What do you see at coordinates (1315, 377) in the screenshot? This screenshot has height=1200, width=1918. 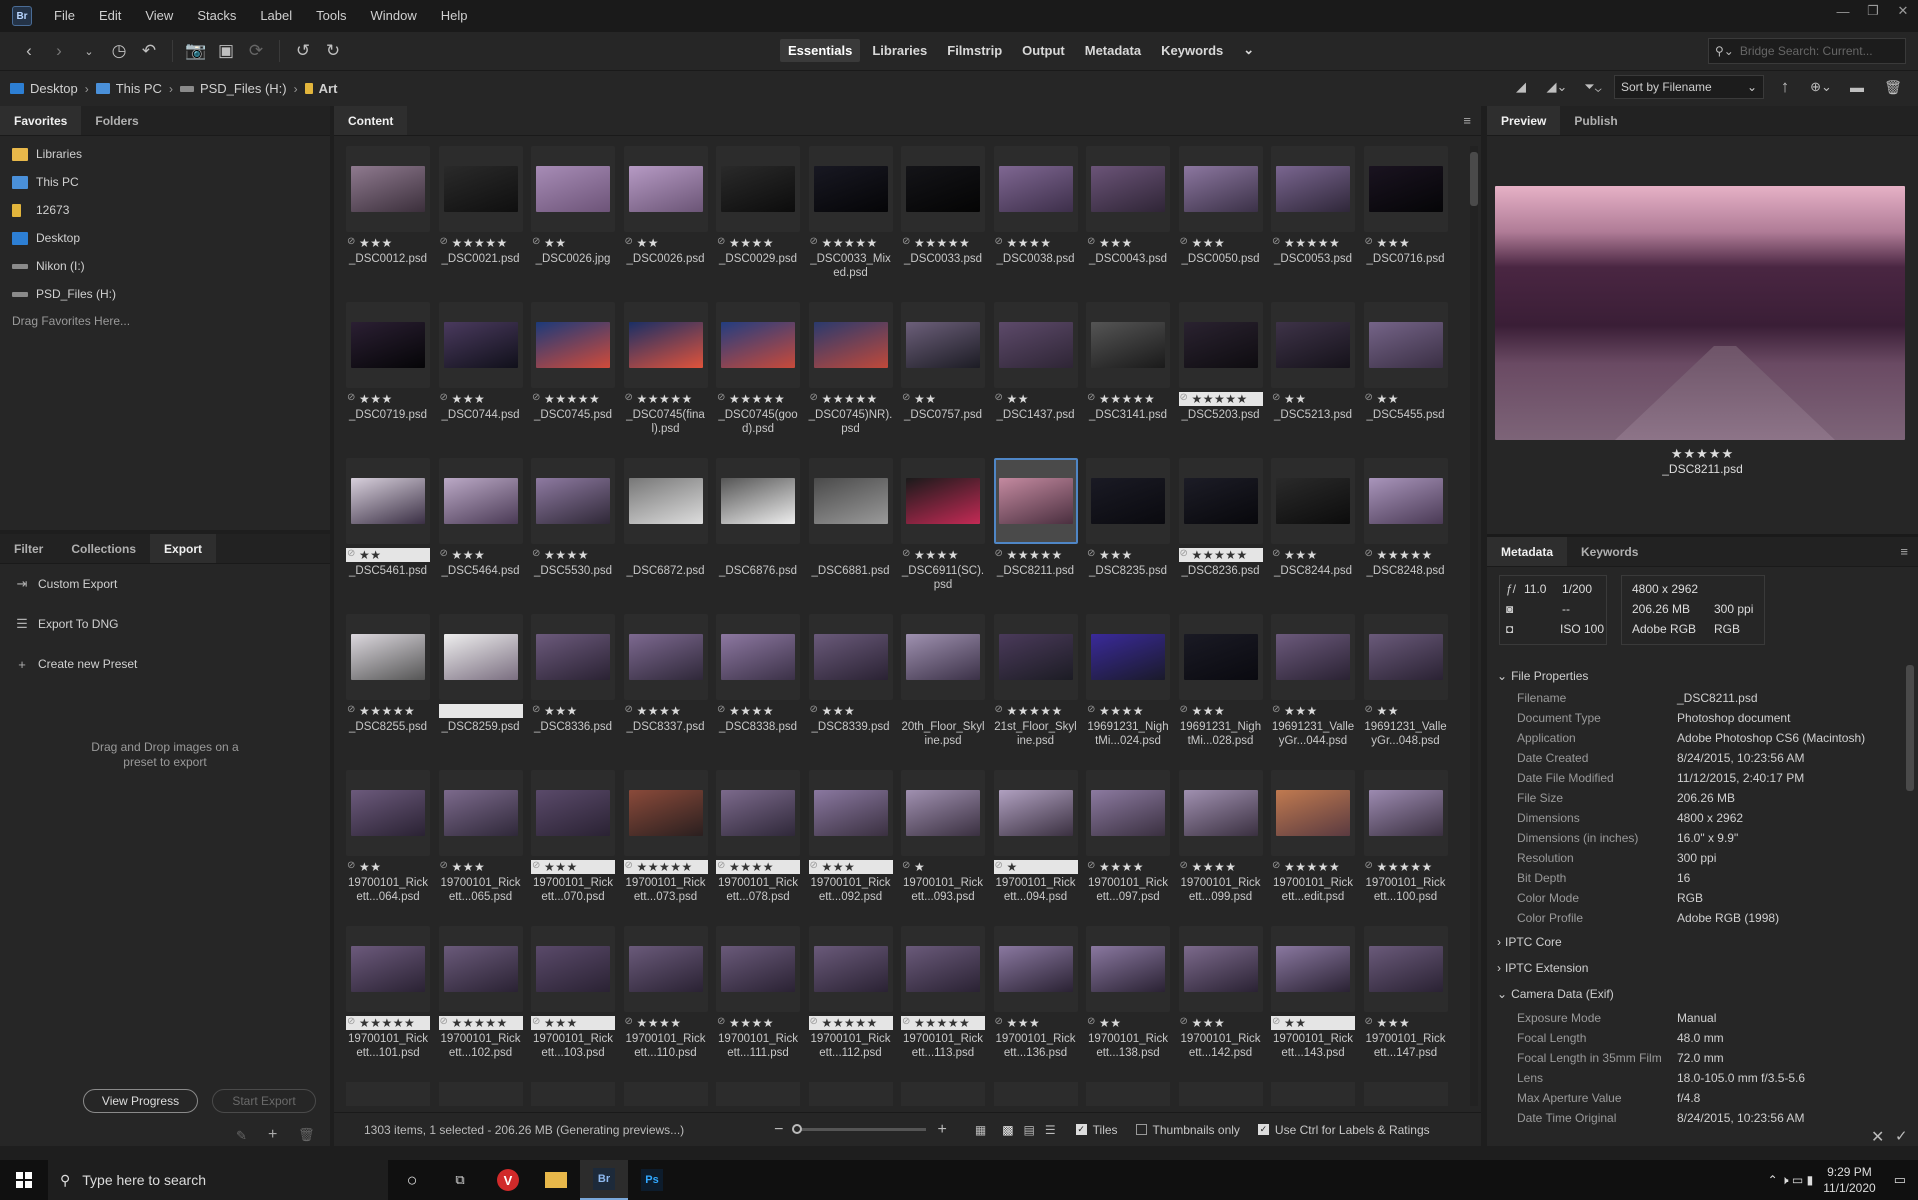 I see `thumbnail-item: ★★ ⊘ _DSC5213.psd` at bounding box center [1315, 377].